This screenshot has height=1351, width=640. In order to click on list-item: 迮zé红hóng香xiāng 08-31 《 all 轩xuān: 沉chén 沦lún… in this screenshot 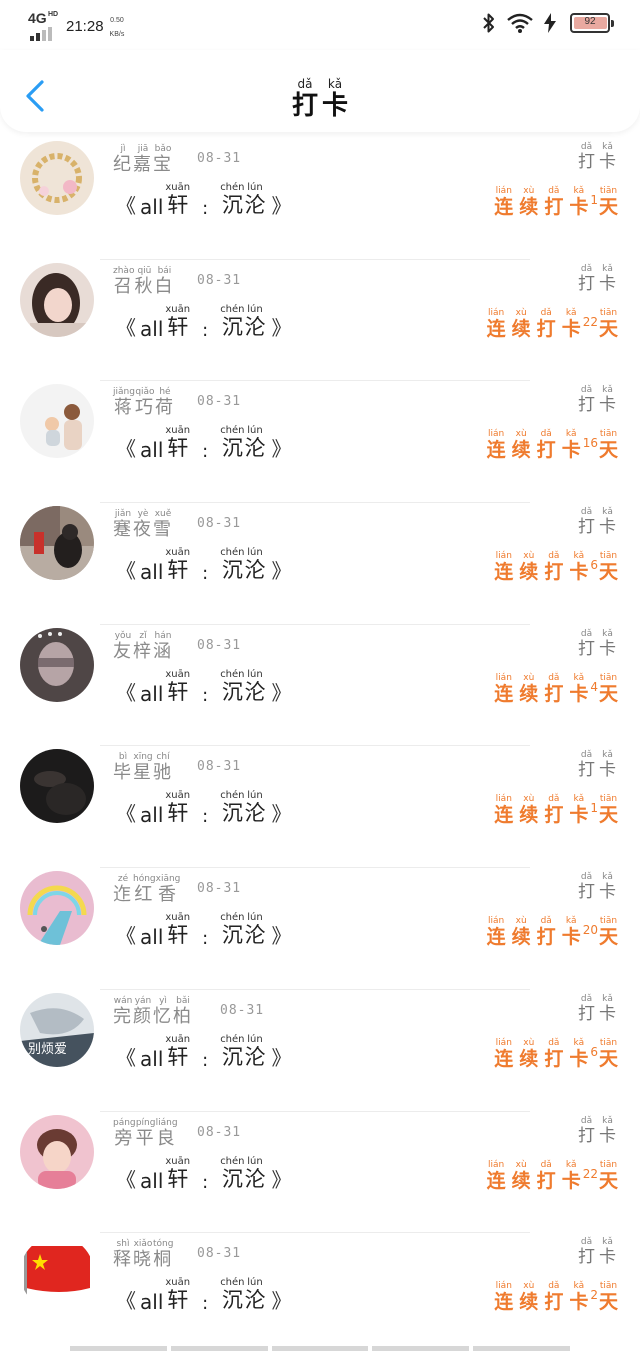, I will do `click(320, 929)`.